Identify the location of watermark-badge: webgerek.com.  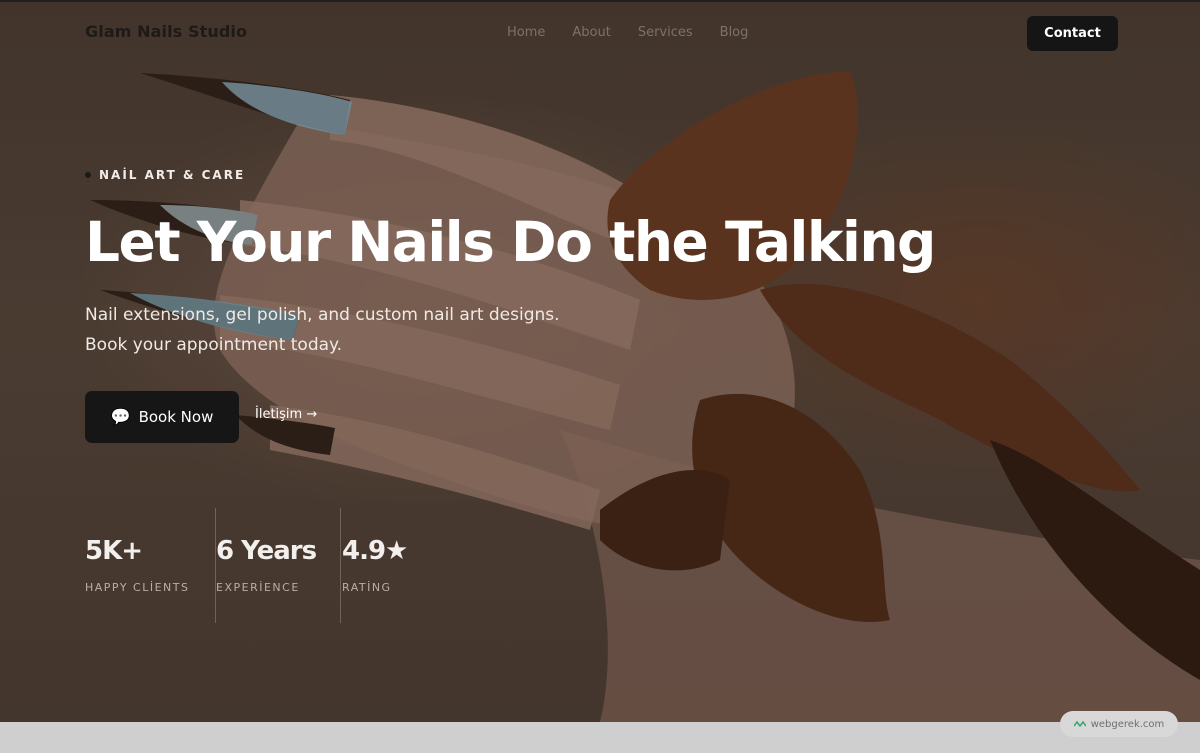
(1119, 724).